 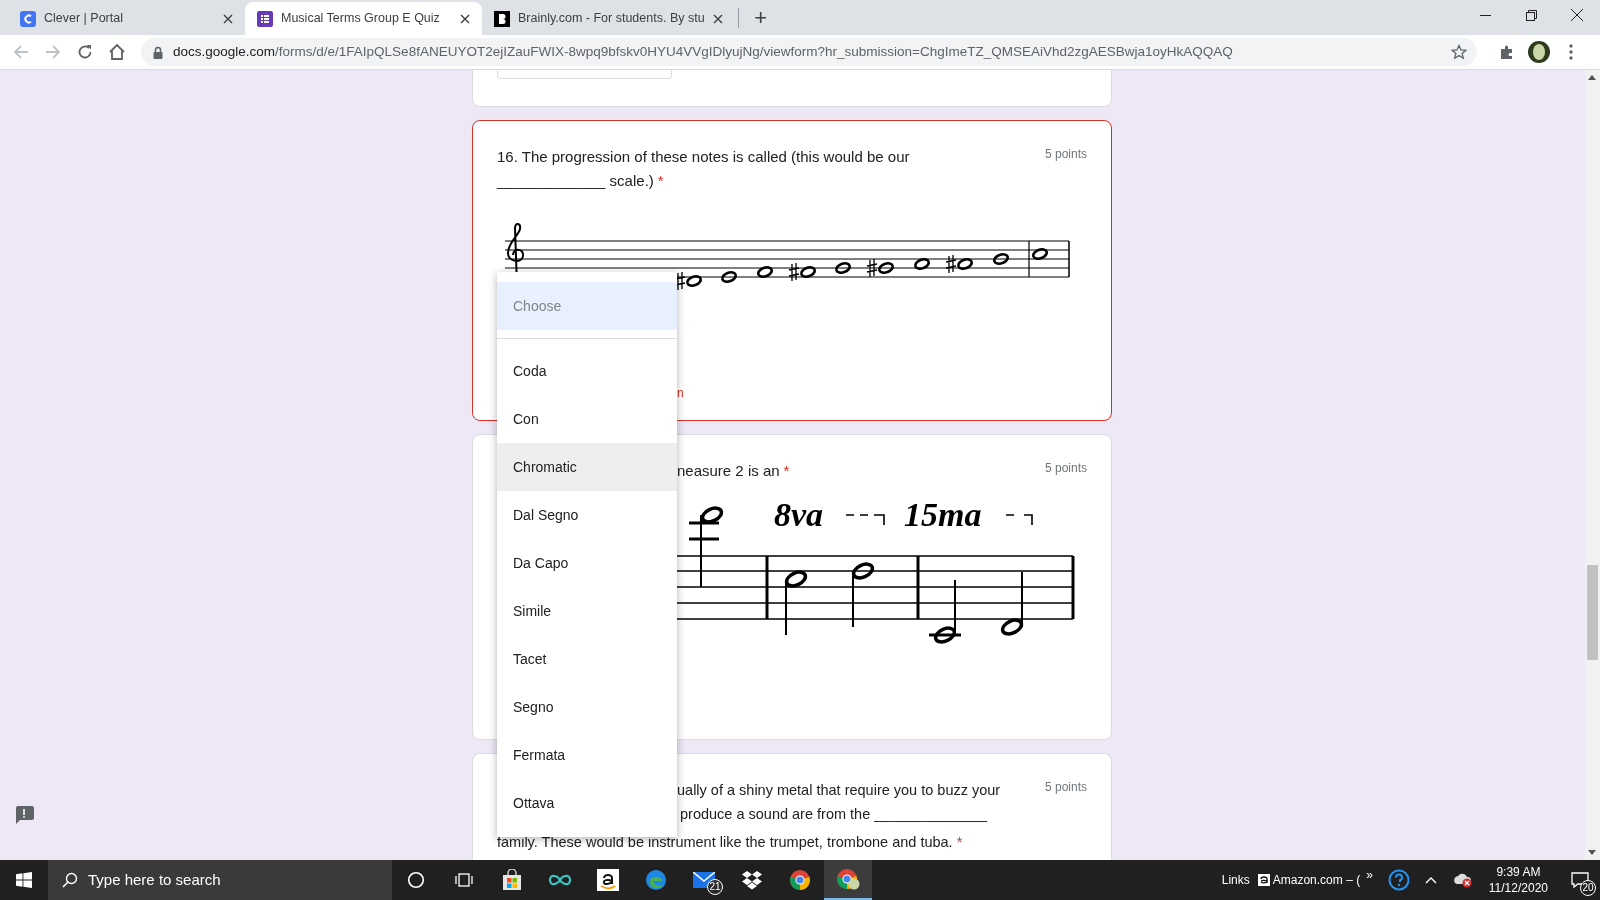 I want to click on dropdown-option: Segno, so click(x=587, y=707).